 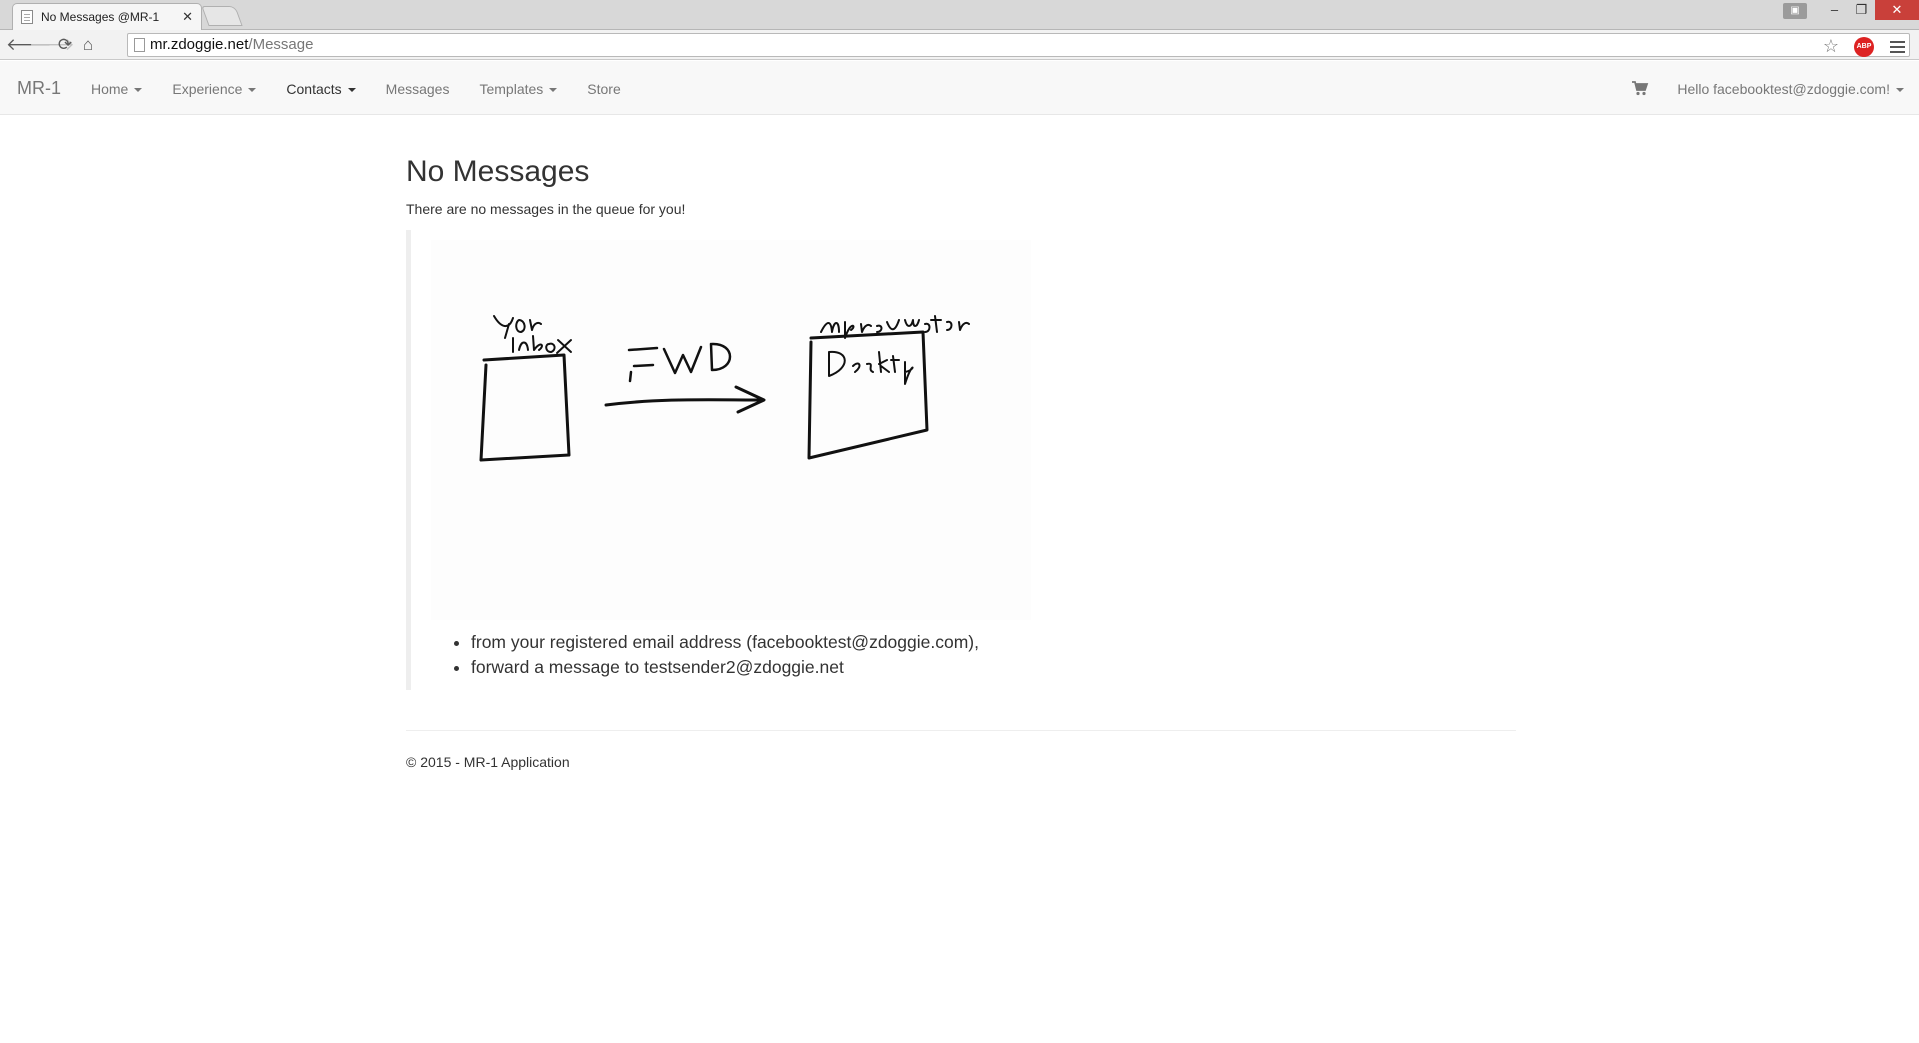 What do you see at coordinates (1897, 10) in the screenshot?
I see `close-window-icon: ✕` at bounding box center [1897, 10].